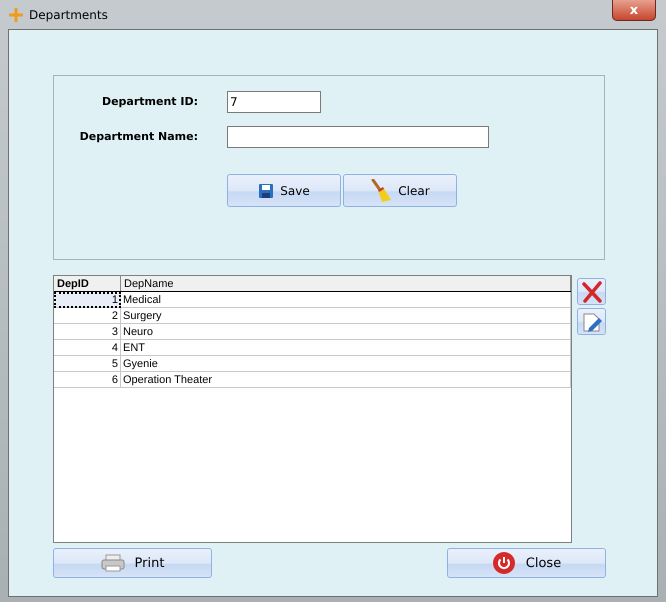 This screenshot has width=666, height=602. I want to click on table-cell: 1, so click(87, 300).